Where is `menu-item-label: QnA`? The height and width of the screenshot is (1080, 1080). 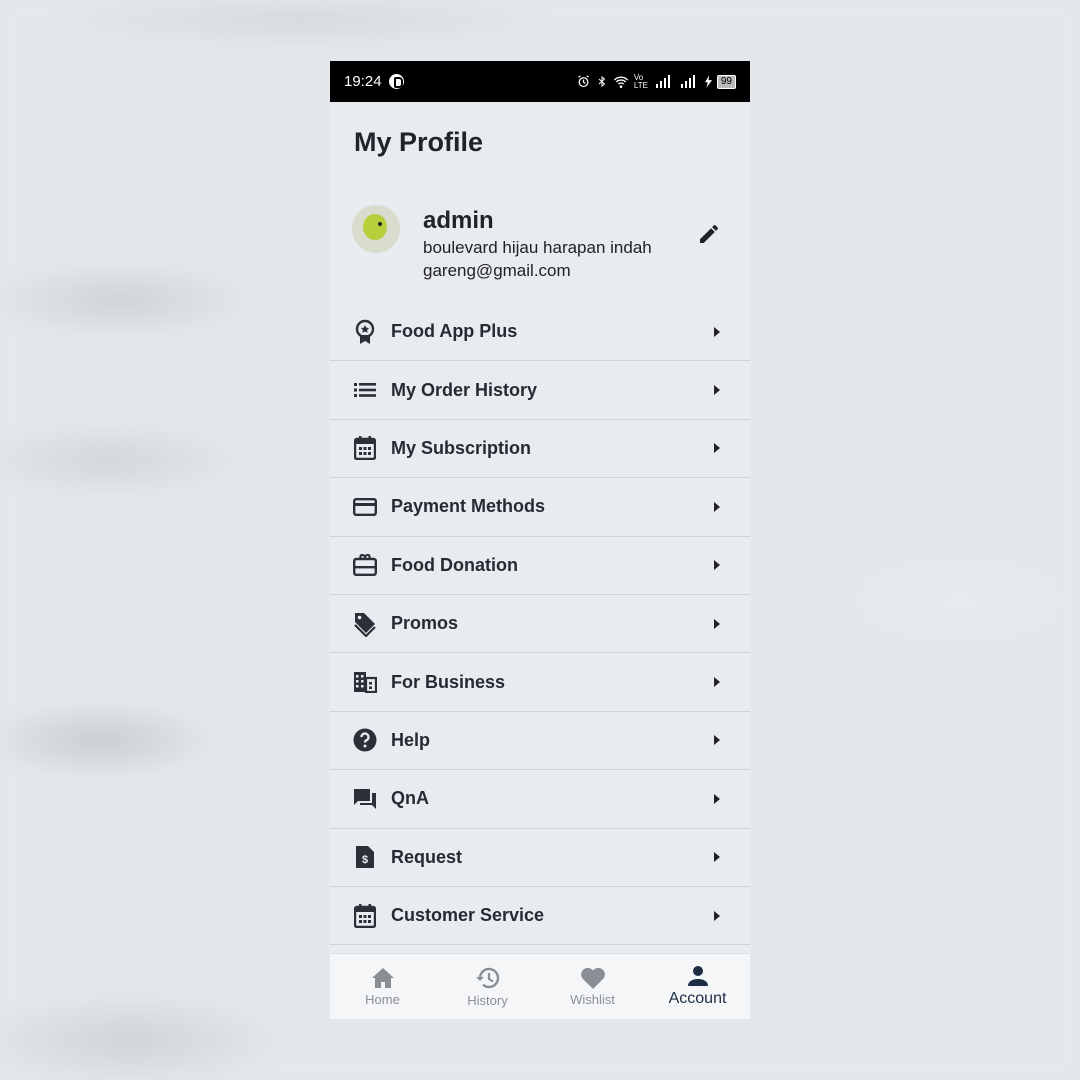 menu-item-label: QnA is located at coordinates (410, 798).